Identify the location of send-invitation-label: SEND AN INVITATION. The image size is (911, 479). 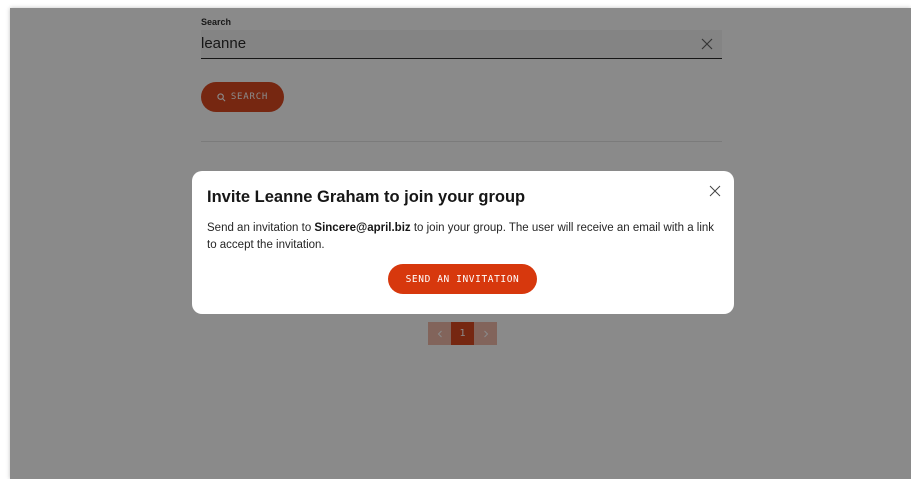
(462, 279).